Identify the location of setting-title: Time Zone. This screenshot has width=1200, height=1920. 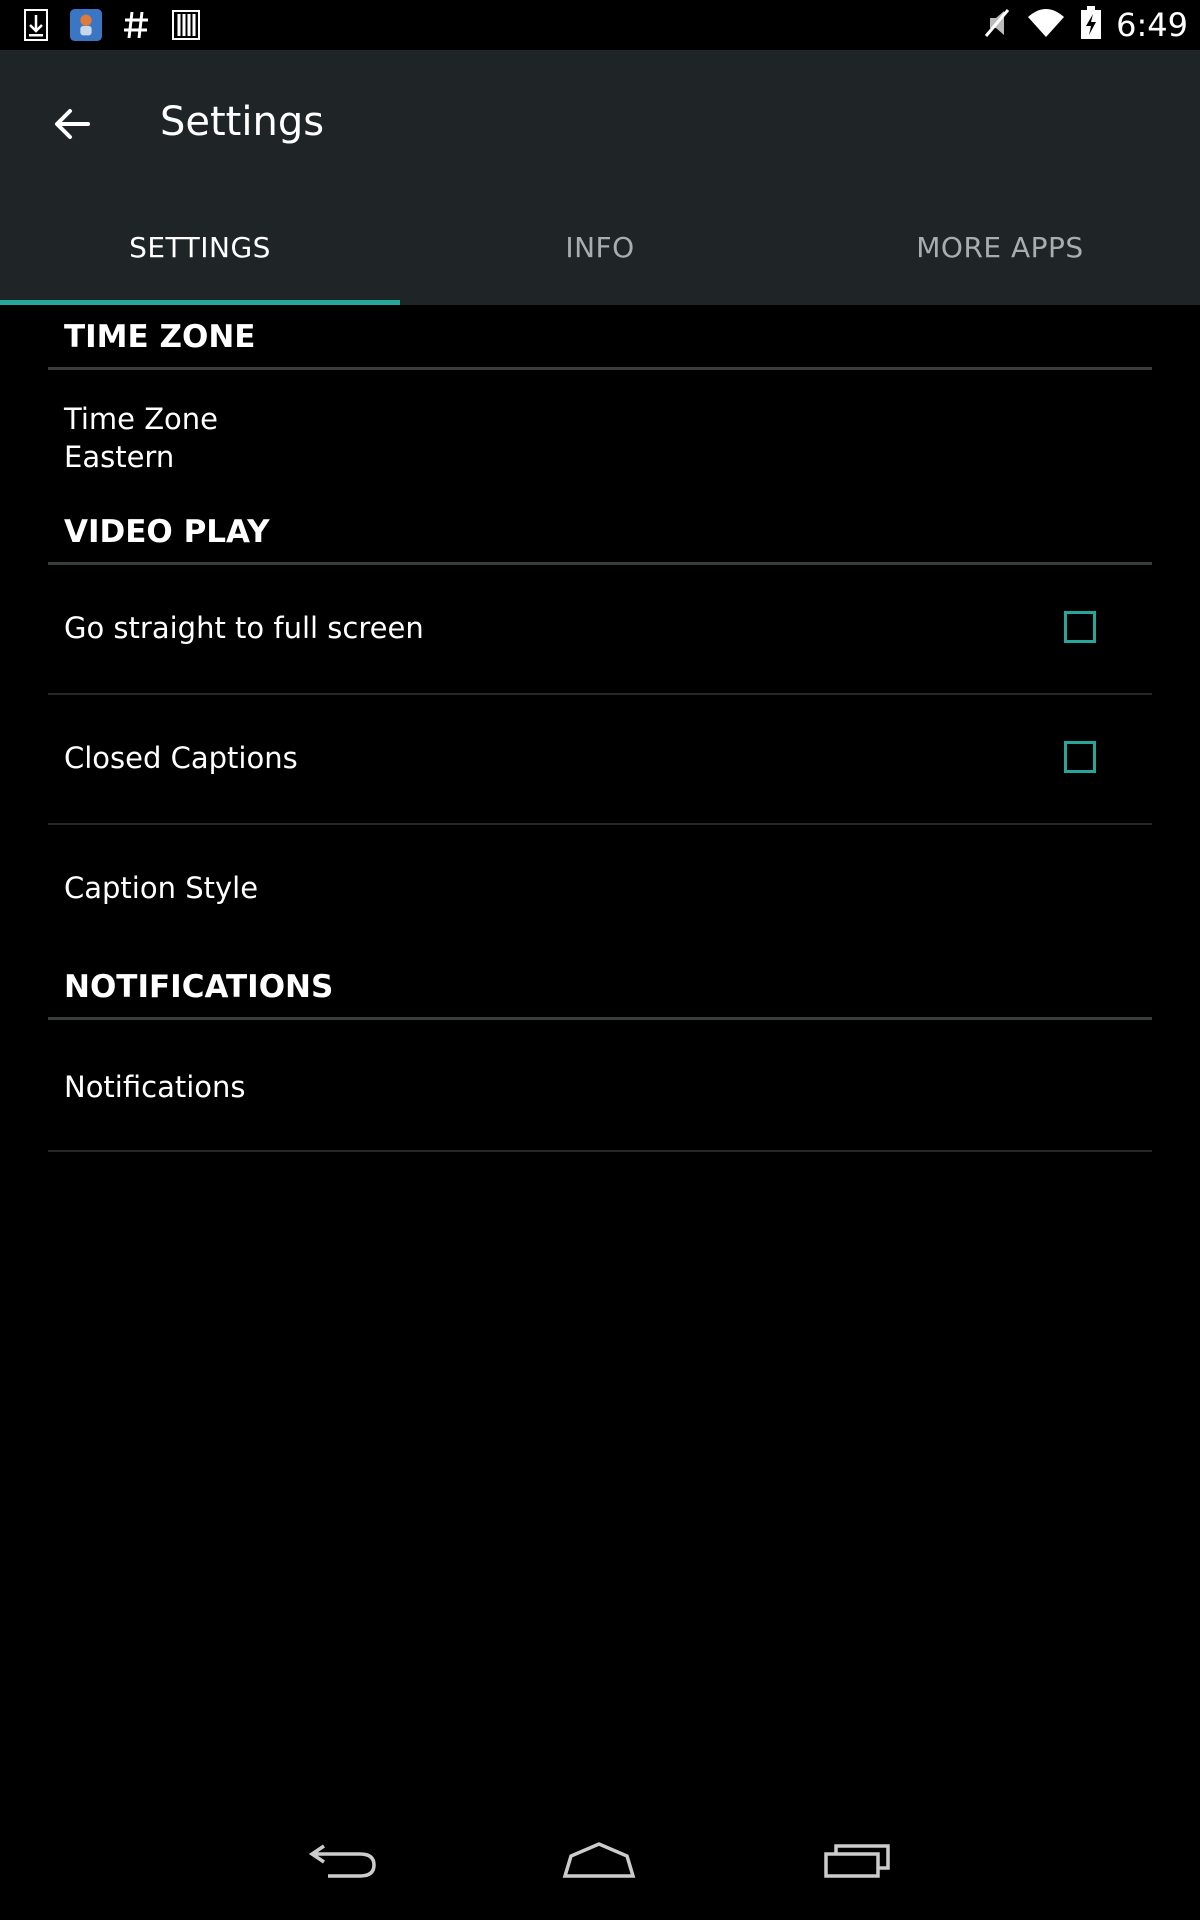
(141, 419).